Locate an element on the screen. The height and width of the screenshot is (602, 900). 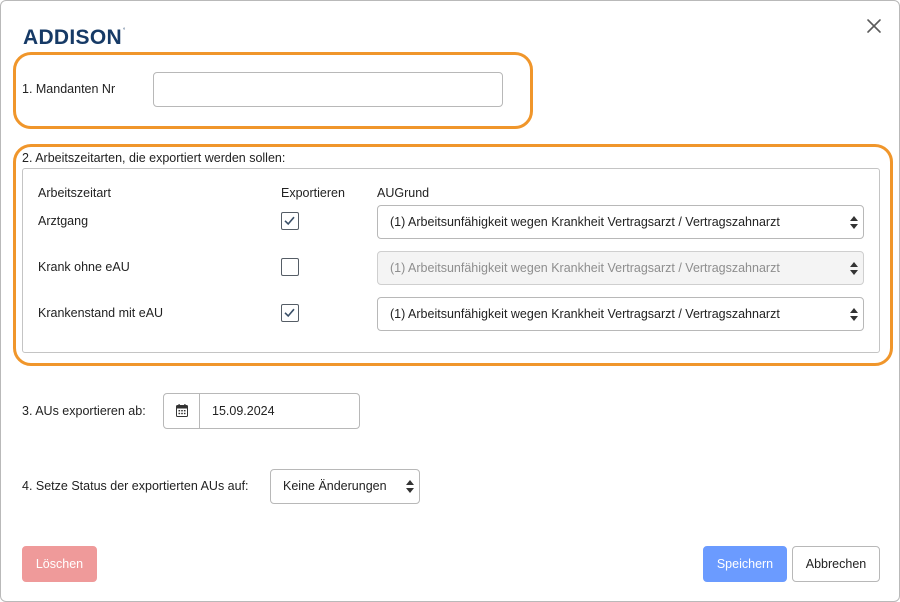
export-checkbox-arztgang is located at coordinates (290, 221).